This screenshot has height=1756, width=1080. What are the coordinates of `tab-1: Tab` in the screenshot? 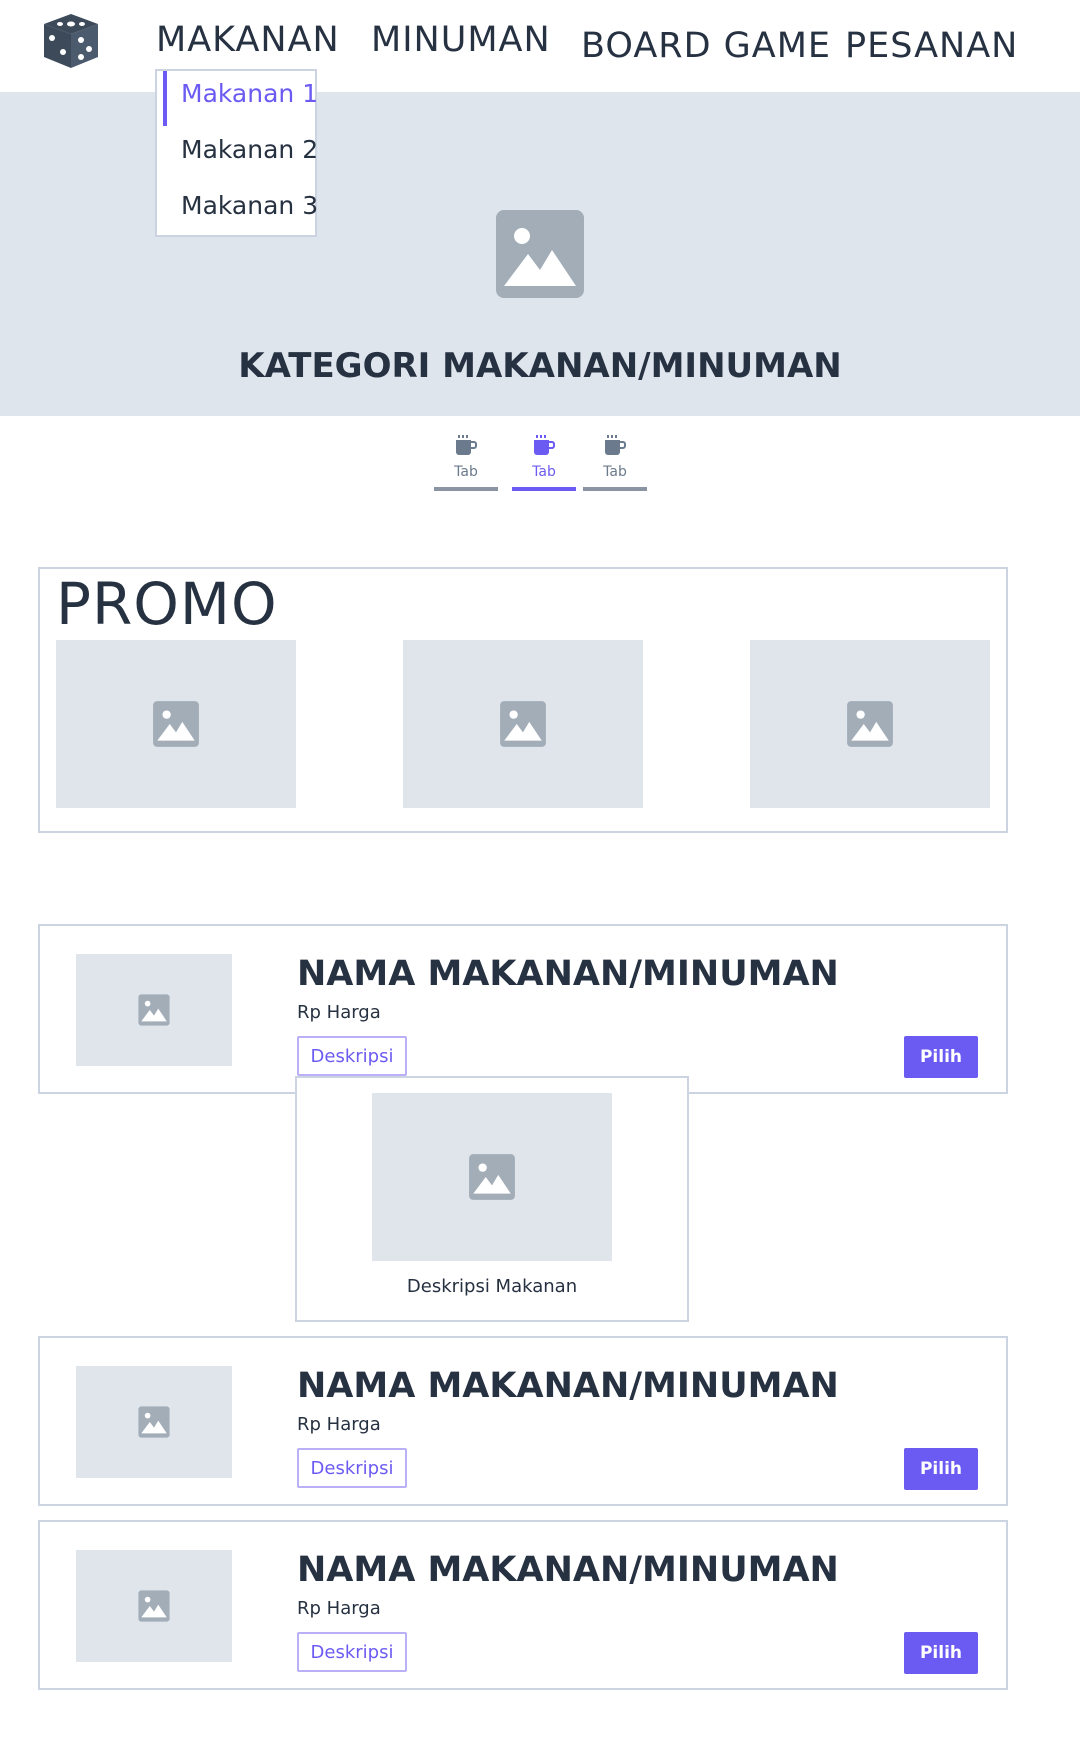 It's located at (466, 462).